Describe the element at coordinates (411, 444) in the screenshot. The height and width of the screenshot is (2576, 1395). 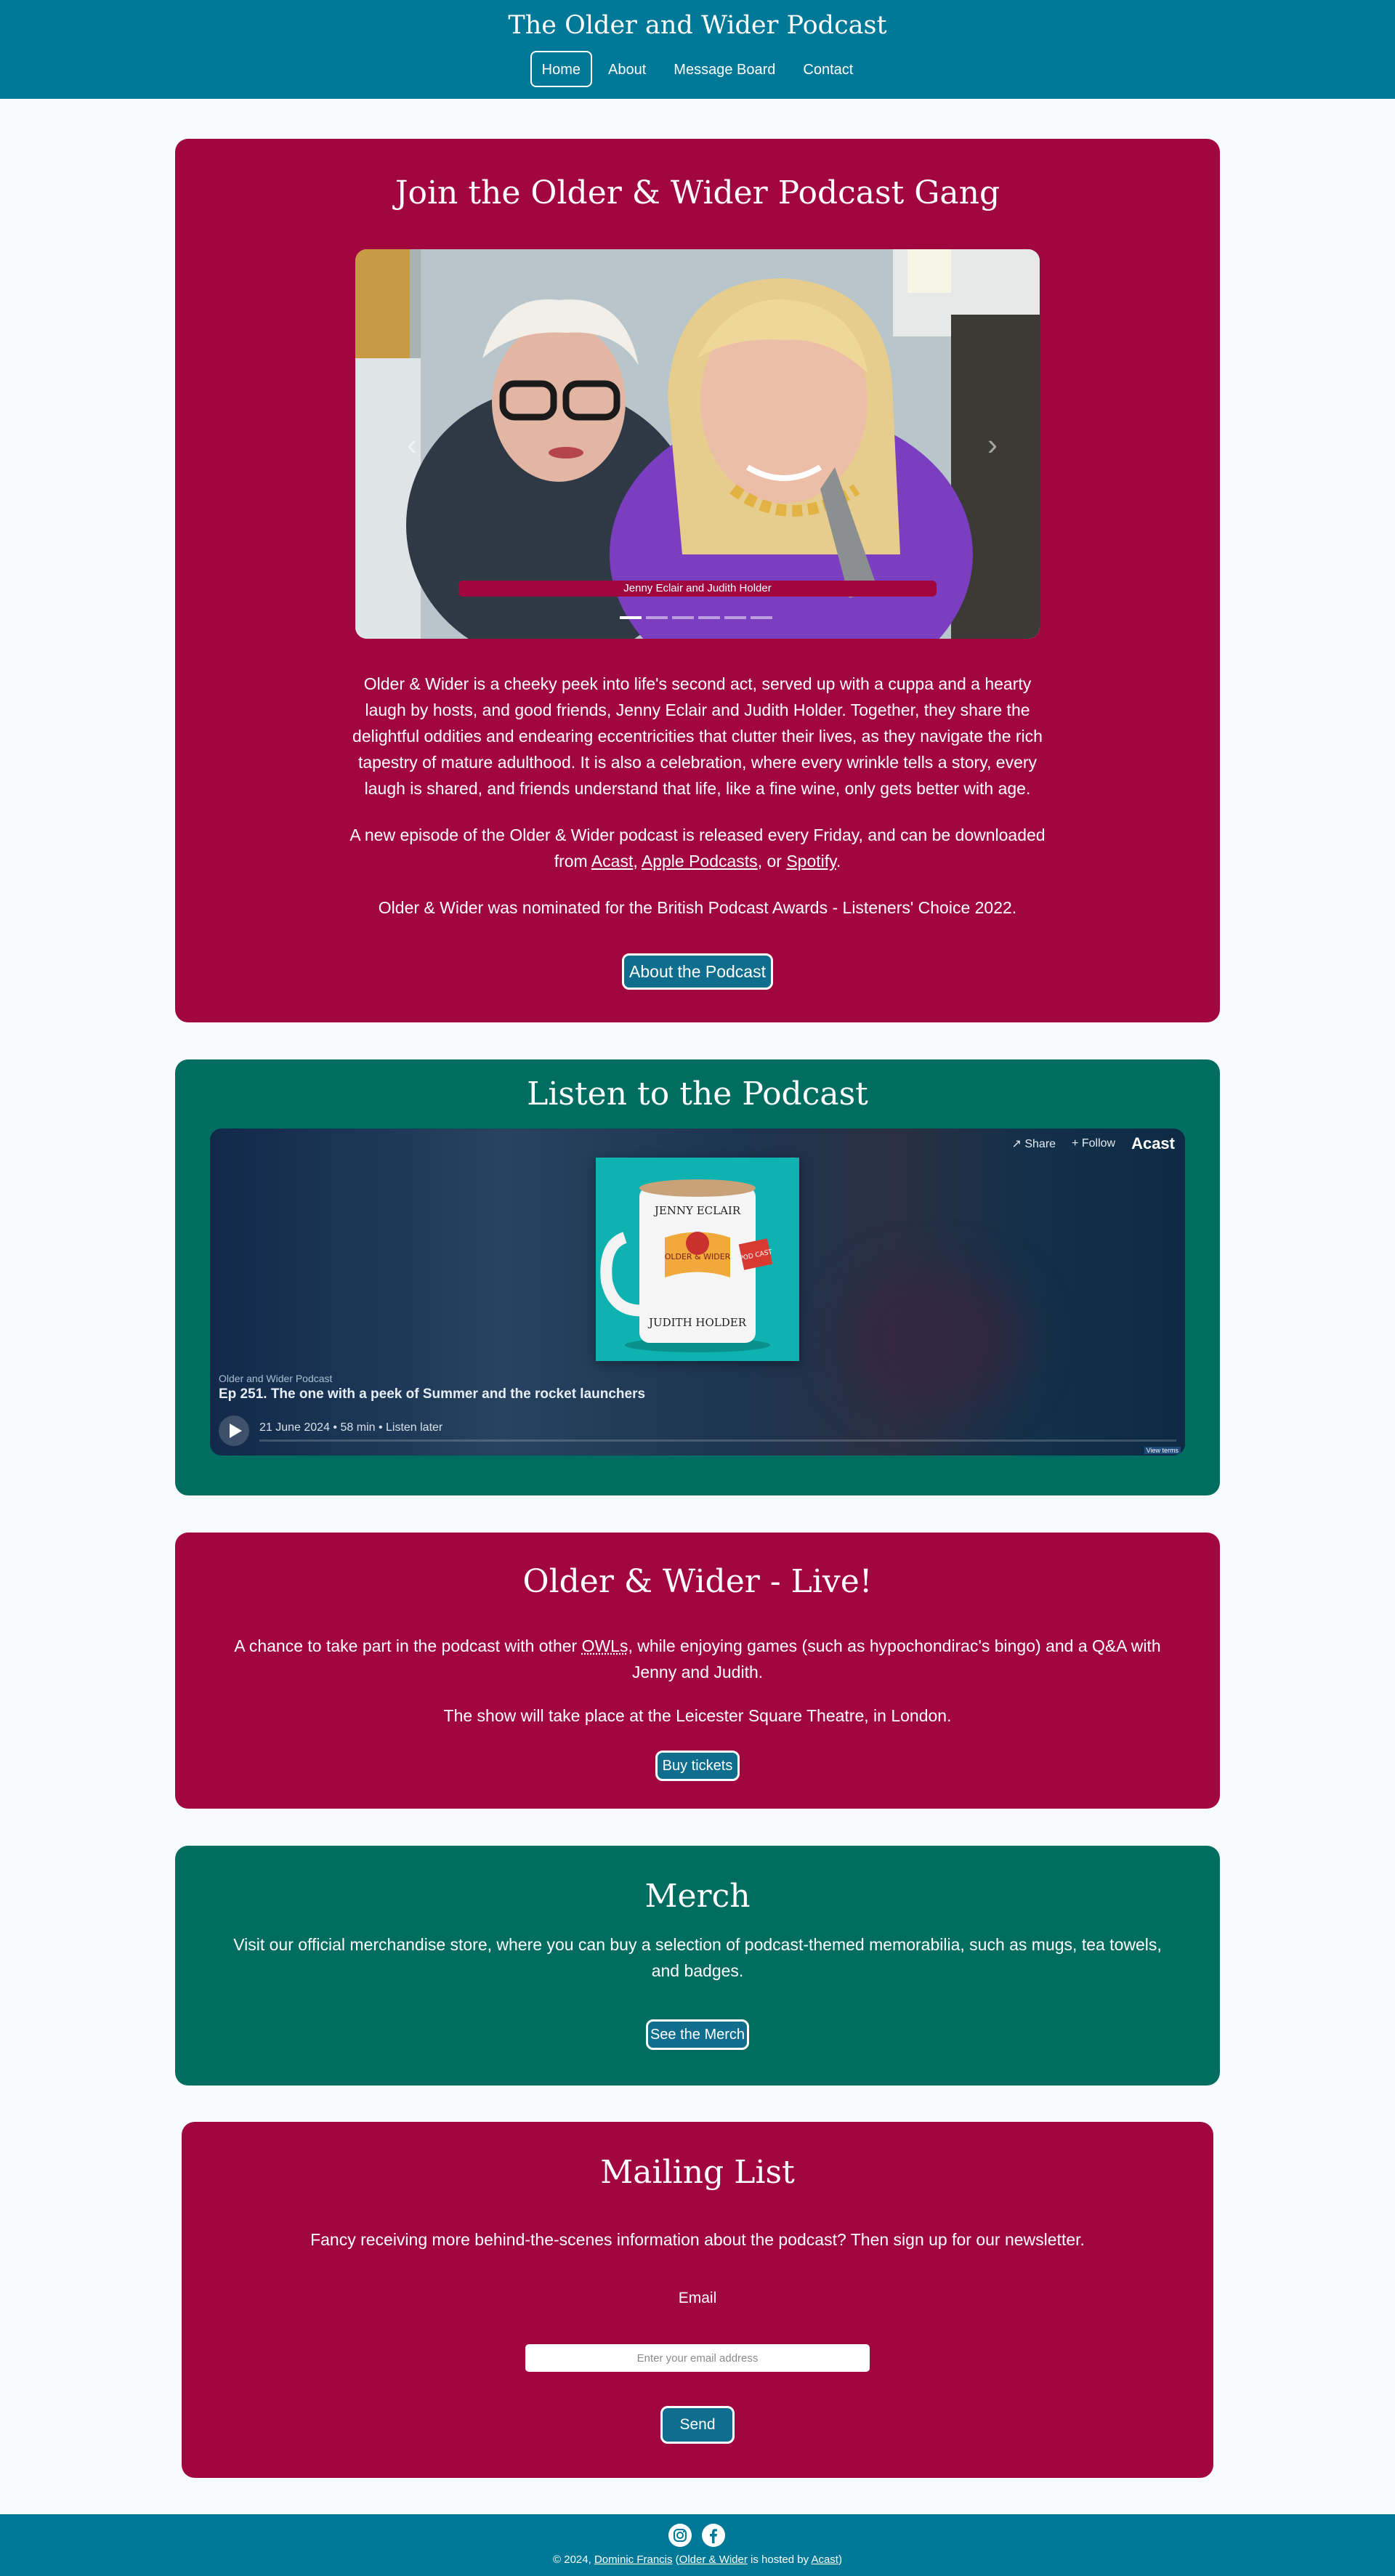
I see `carousel-prev-icon: ‹` at that location.